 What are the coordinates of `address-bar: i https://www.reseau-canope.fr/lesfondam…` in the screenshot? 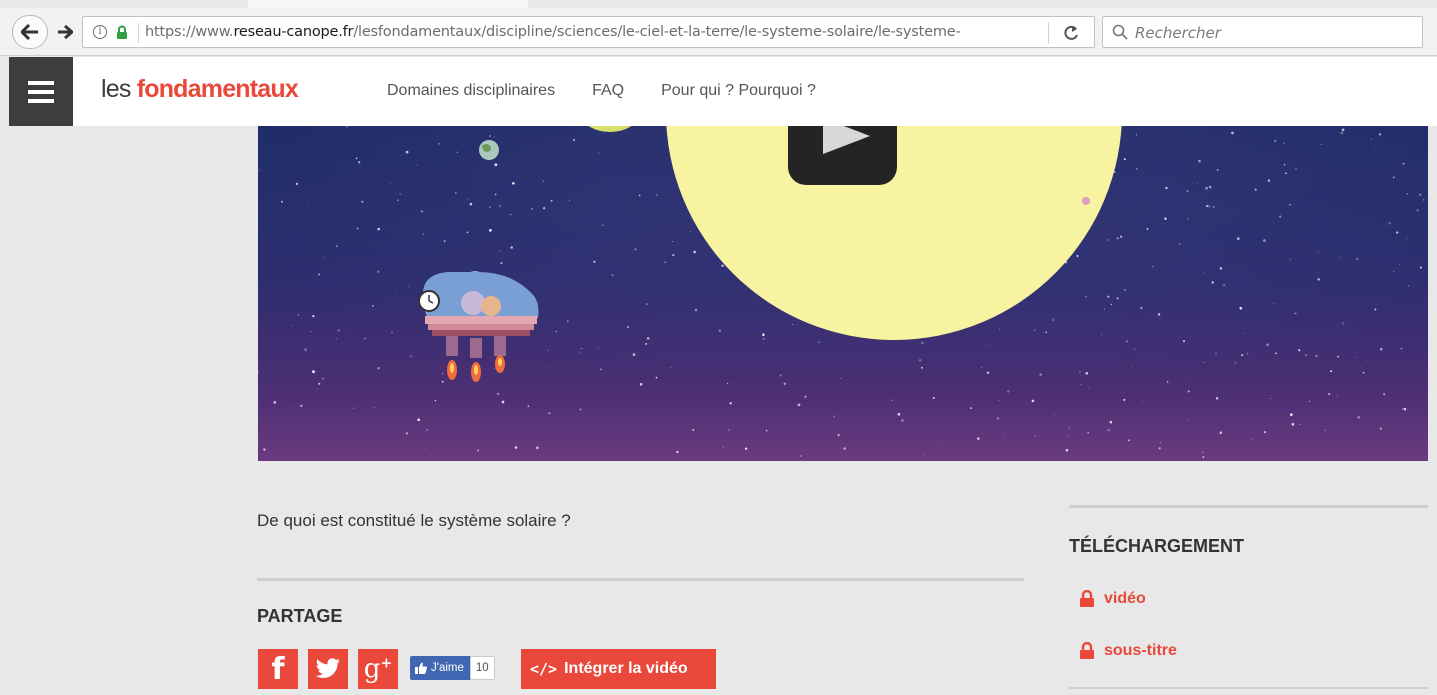 It's located at (588, 32).